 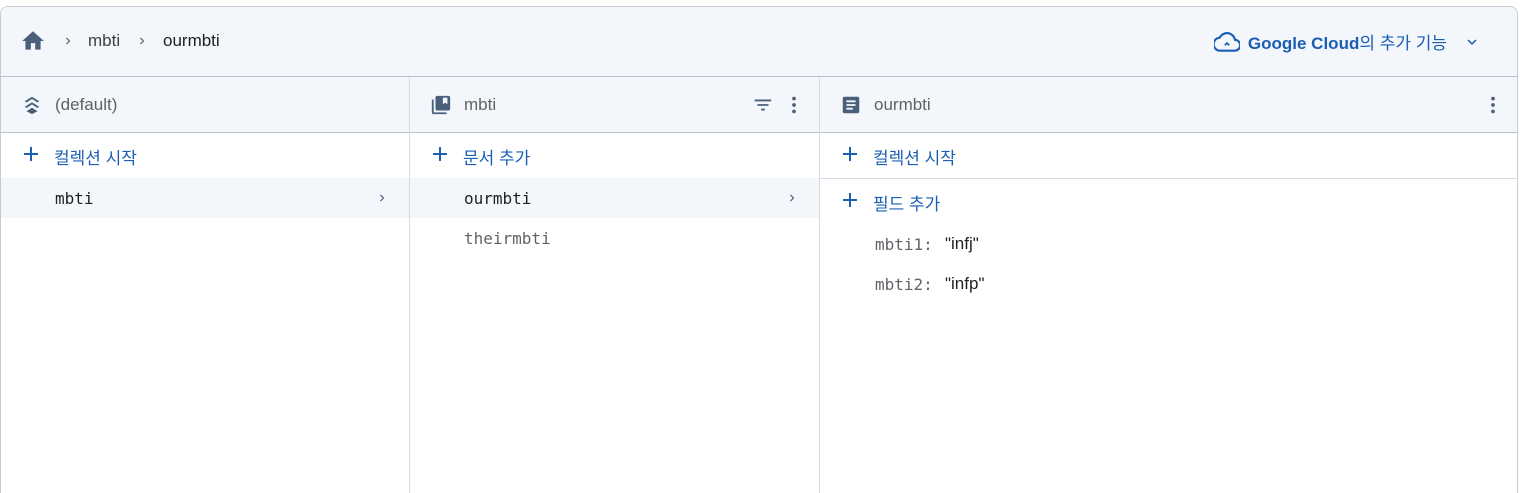 I want to click on collection-item-mbti: mbti, so click(x=205, y=198).